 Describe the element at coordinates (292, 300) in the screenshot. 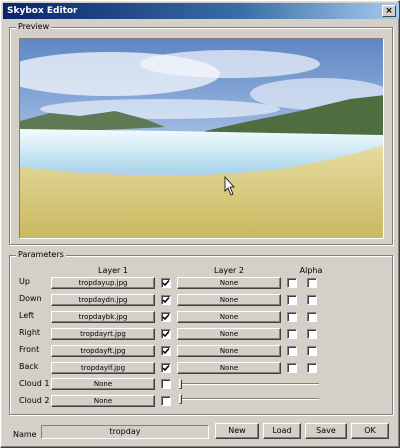

I see `layer2-checkbox-down` at that location.